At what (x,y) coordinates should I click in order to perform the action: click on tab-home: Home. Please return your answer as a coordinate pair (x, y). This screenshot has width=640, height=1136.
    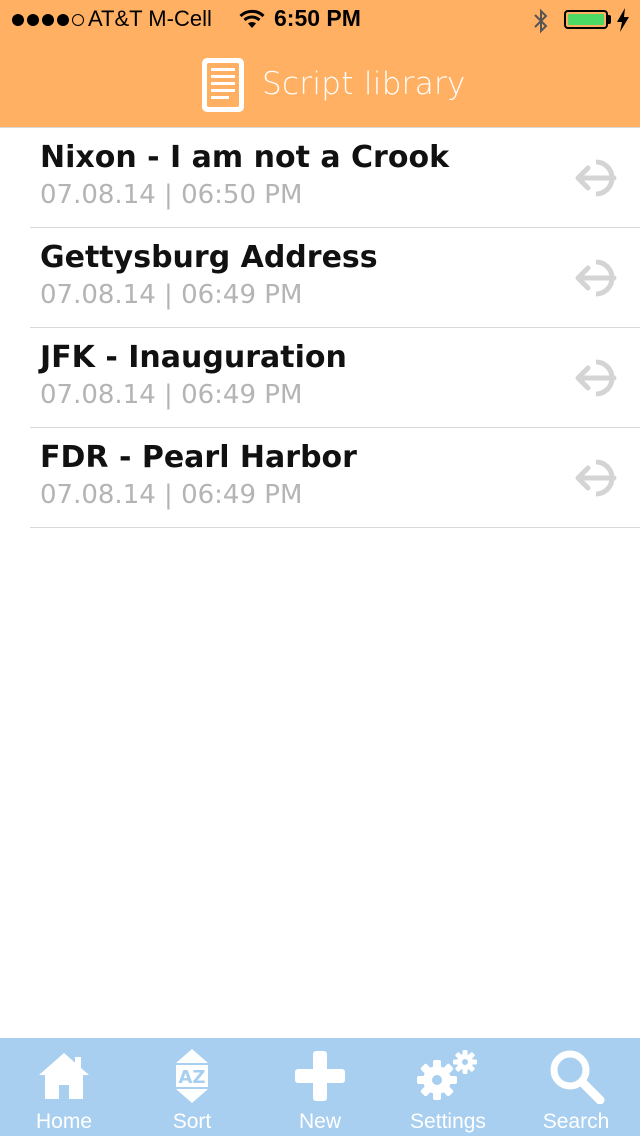
    Looking at the image, I should click on (64, 1087).